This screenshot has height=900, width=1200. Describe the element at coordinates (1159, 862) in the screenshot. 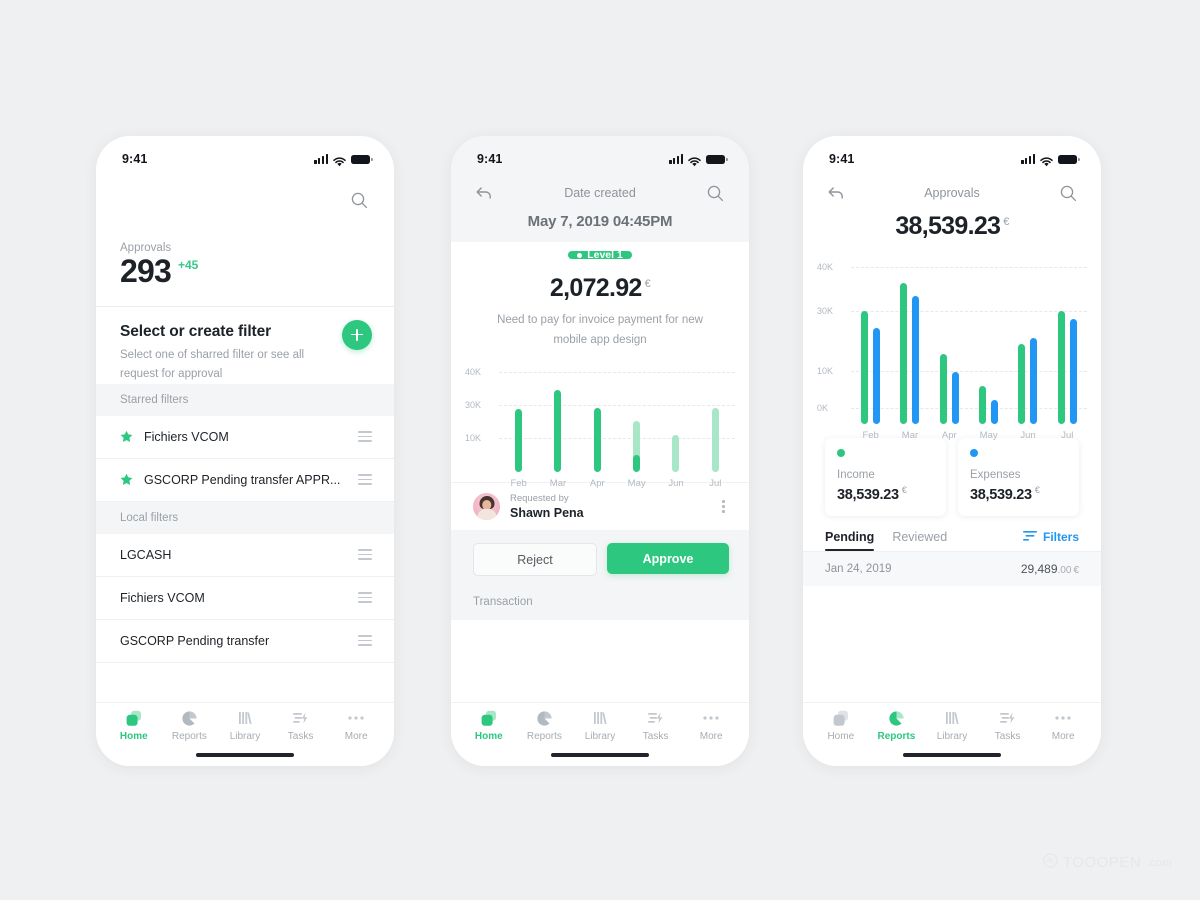

I see `watermark-suffix: .com` at that location.